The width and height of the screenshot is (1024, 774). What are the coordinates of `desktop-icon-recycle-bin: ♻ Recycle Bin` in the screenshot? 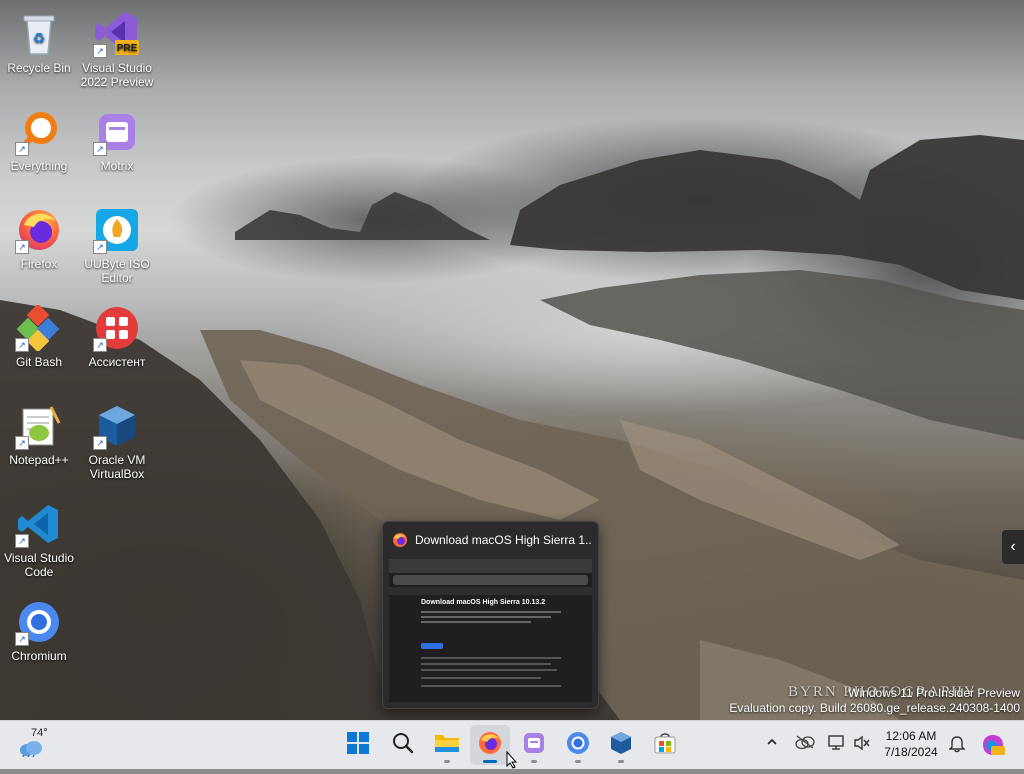 It's located at (40, 40).